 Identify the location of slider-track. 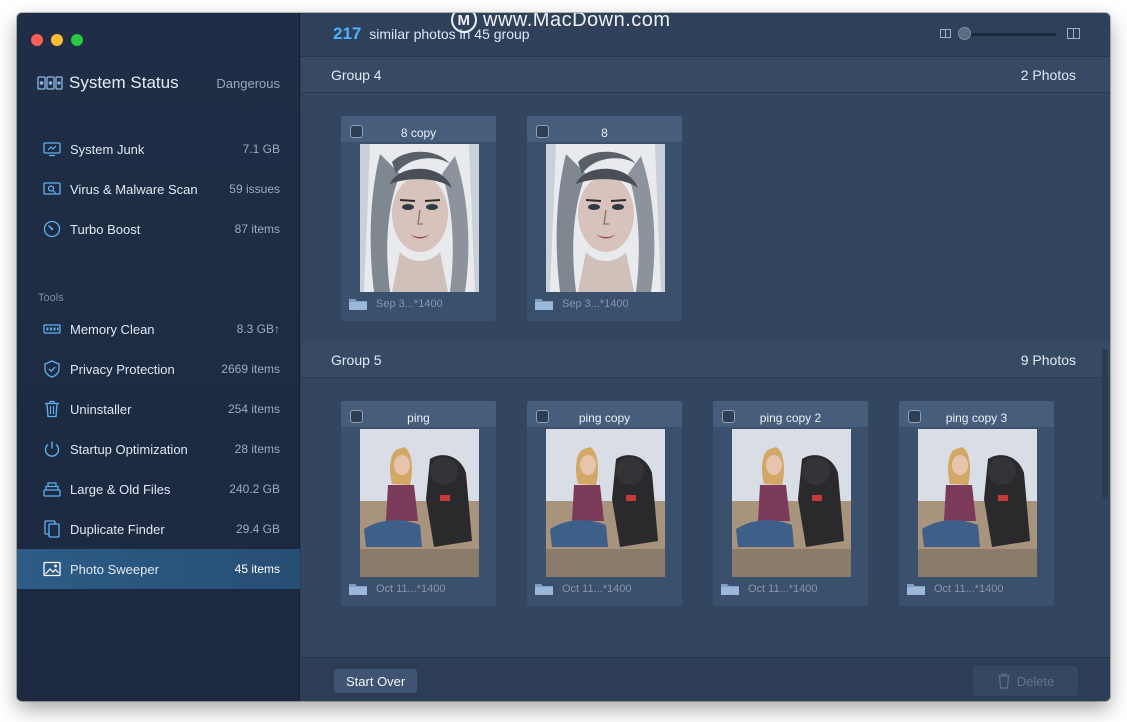
(1008, 34).